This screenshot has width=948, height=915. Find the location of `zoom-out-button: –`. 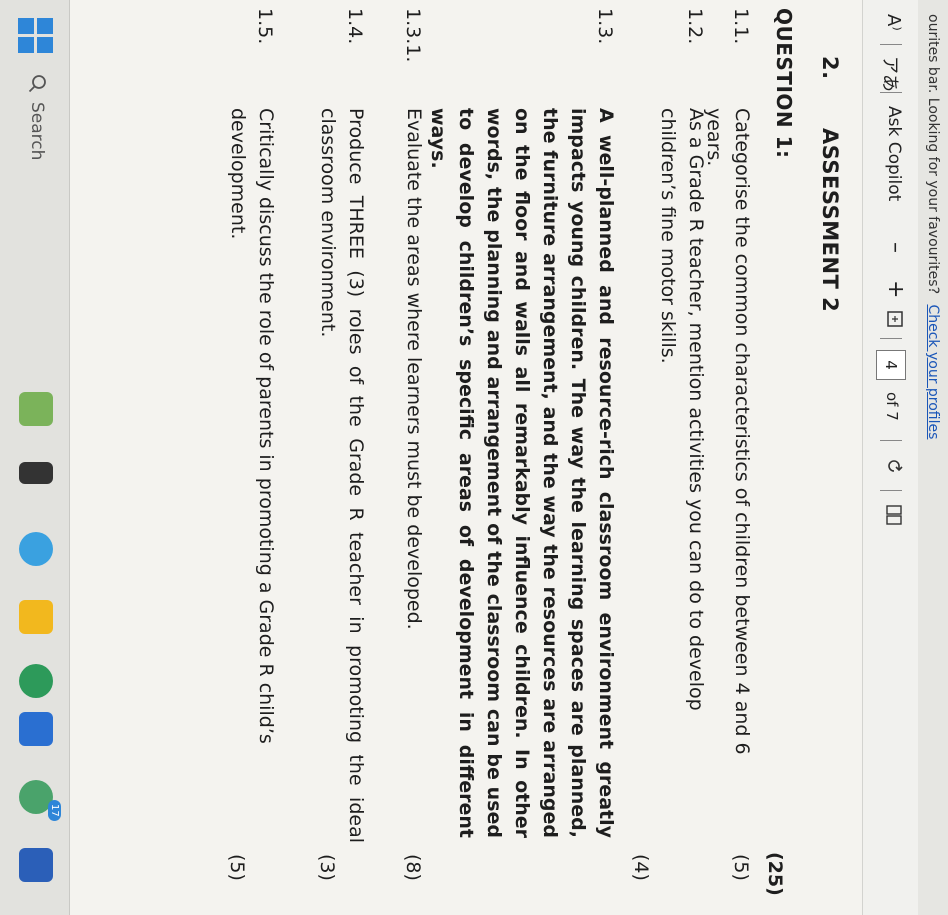

zoom-out-button: – is located at coordinates (895, 247).